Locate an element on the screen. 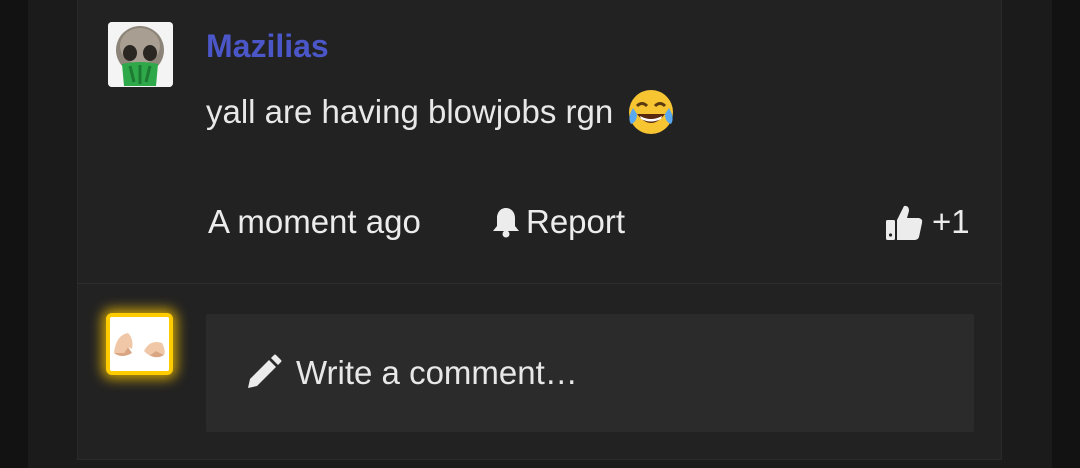 The image size is (1080, 468). eggshell-avatar-icon is located at coordinates (139, 344).